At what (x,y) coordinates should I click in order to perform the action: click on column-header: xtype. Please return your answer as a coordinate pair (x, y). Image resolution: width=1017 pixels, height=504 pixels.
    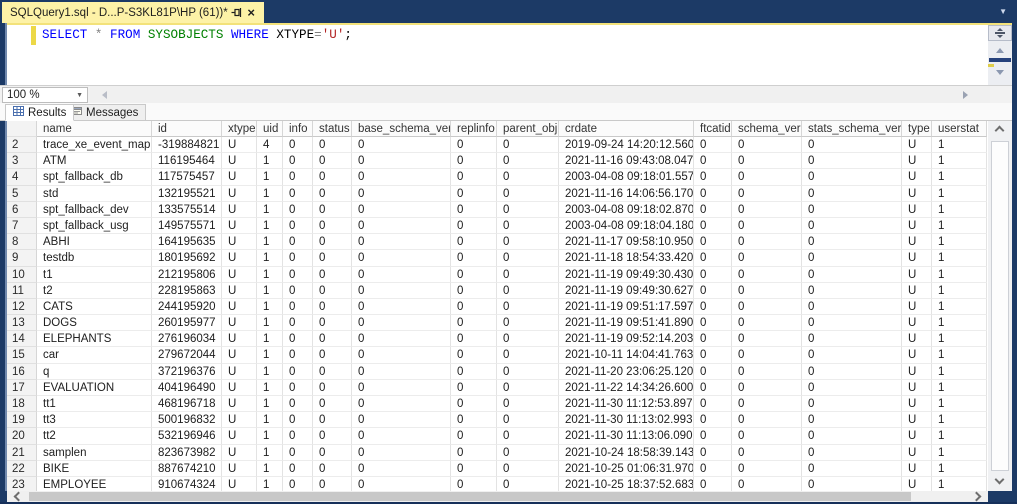
    Looking at the image, I should click on (239, 129).